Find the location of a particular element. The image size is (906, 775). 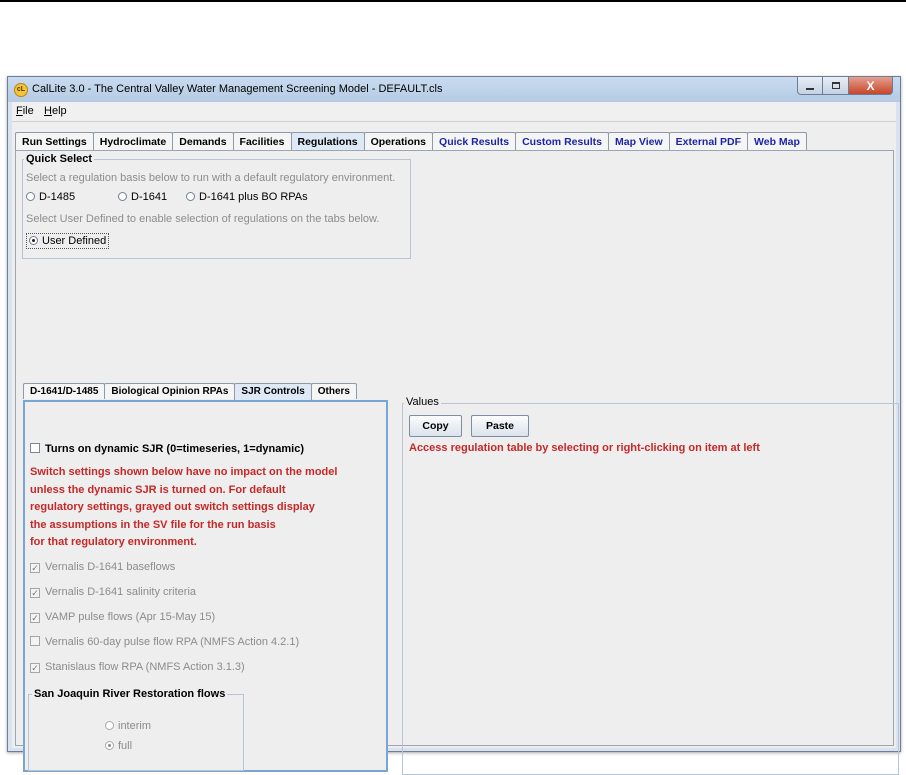

maximize-icon is located at coordinates (835, 85).